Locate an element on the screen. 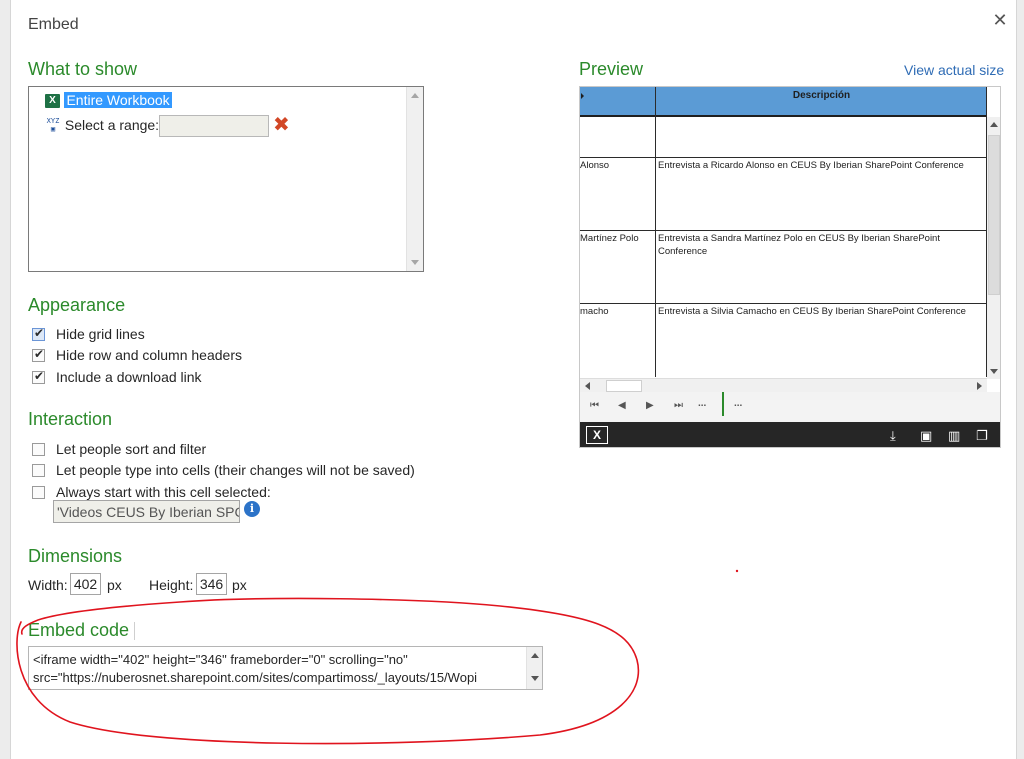  preview-heading: Preview is located at coordinates (611, 69).